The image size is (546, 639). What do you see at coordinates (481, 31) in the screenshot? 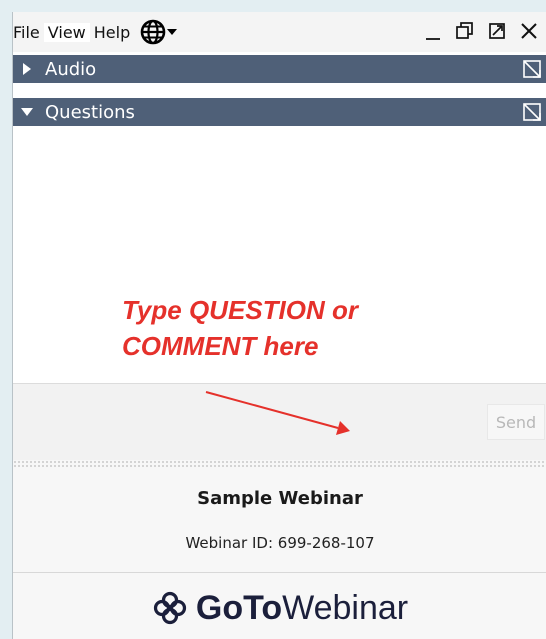
I see `window-controls` at bounding box center [481, 31].